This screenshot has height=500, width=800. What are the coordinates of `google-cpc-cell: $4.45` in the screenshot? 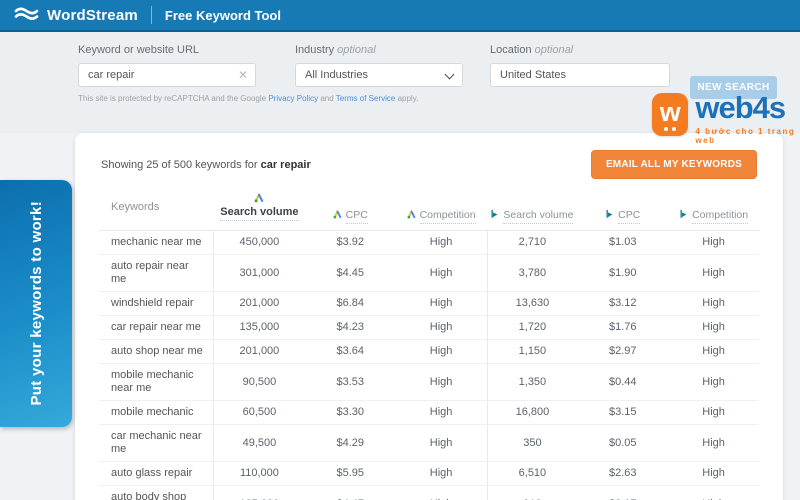 It's located at (350, 272).